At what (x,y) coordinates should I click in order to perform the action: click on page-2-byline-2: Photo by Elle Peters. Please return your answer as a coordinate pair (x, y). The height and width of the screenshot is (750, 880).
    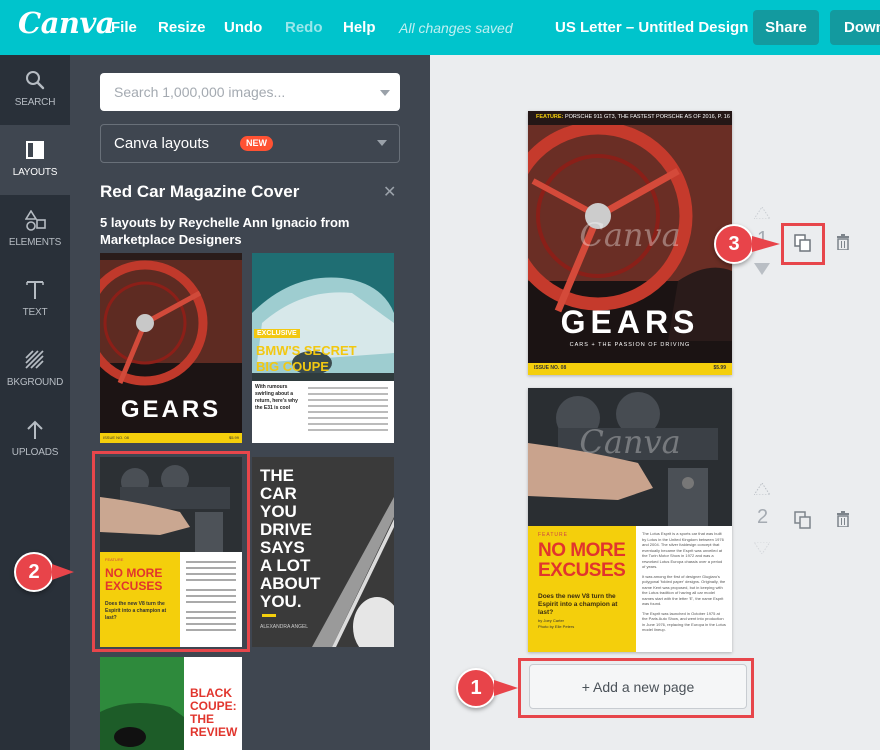
    Looking at the image, I should click on (556, 626).